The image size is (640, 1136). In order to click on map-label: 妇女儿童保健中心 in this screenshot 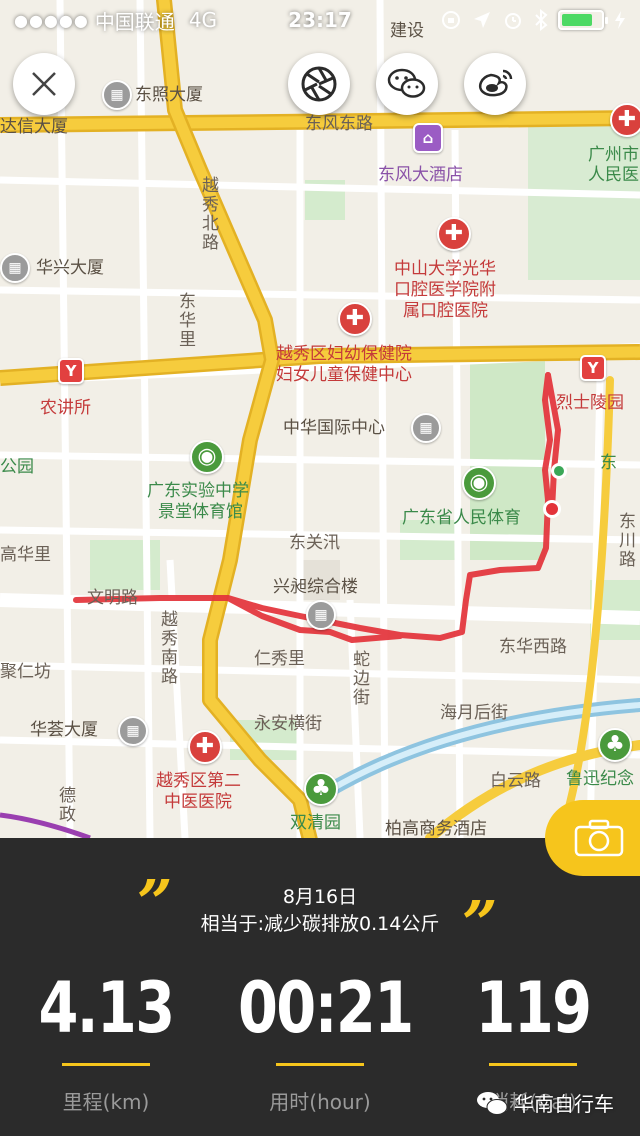, I will do `click(344, 375)`.